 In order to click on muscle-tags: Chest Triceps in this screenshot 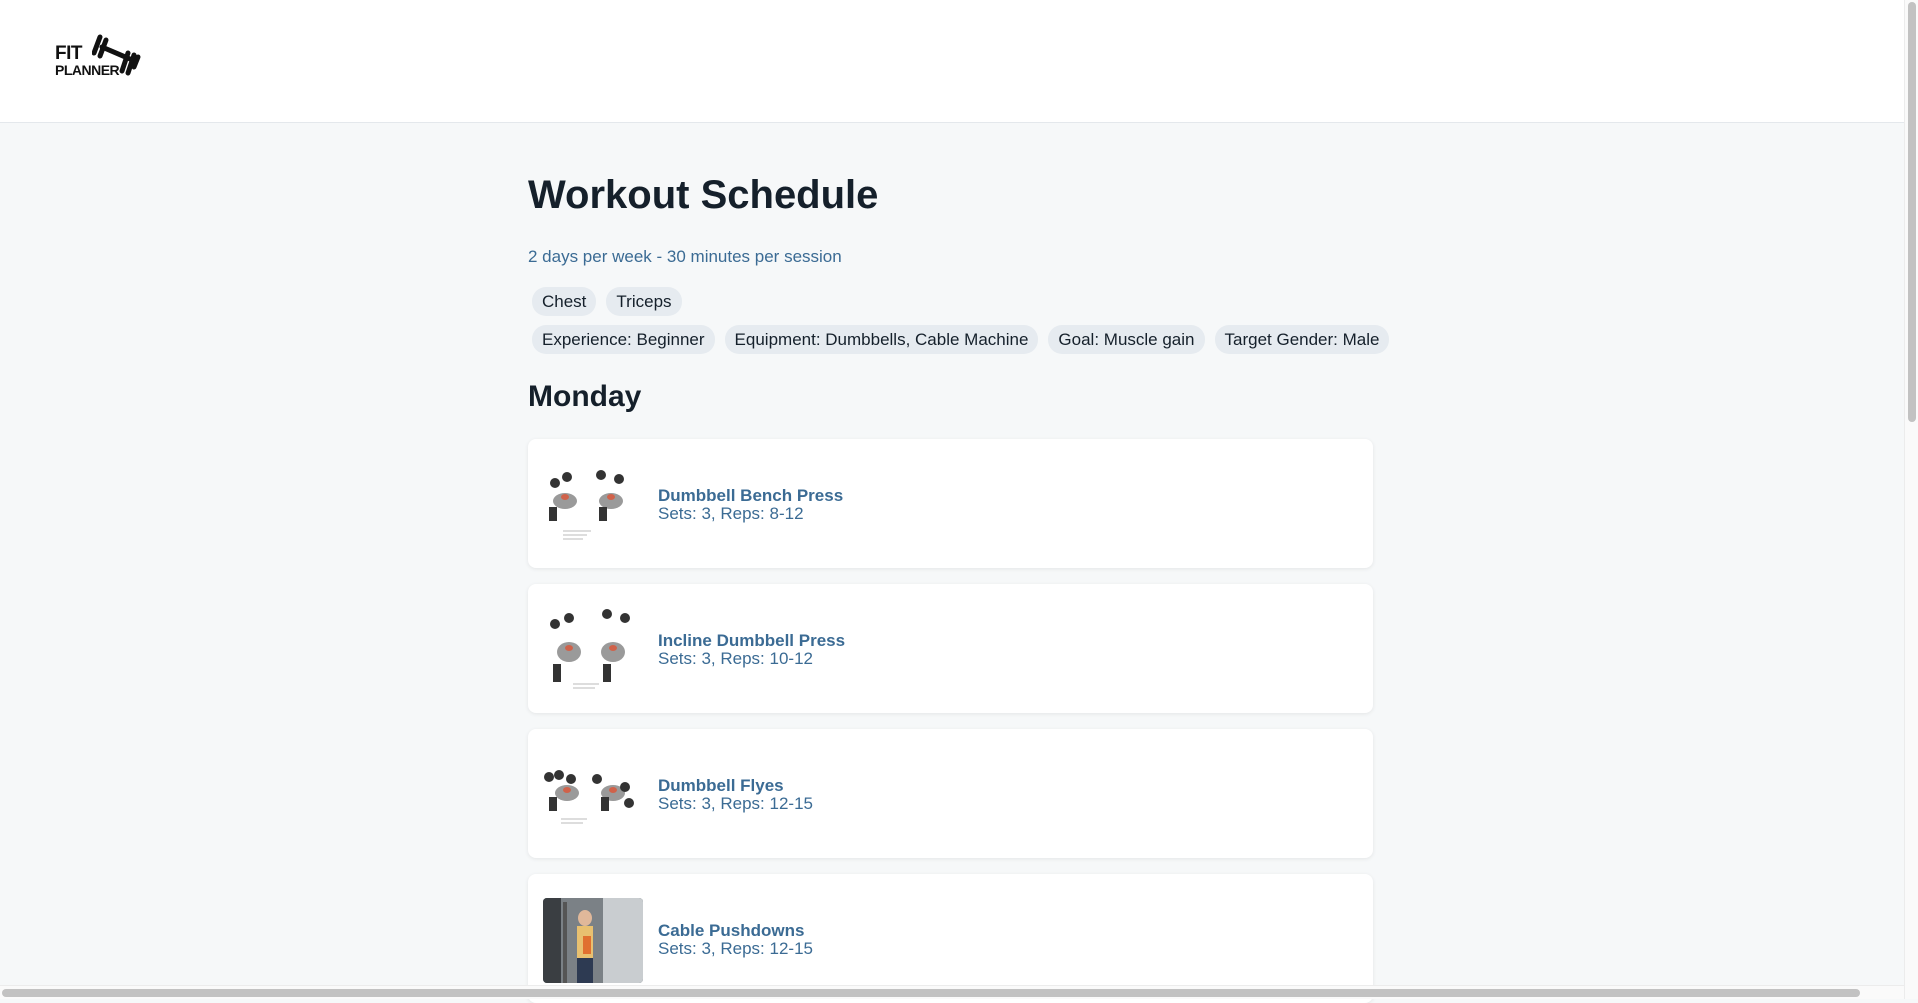, I will do `click(607, 301)`.